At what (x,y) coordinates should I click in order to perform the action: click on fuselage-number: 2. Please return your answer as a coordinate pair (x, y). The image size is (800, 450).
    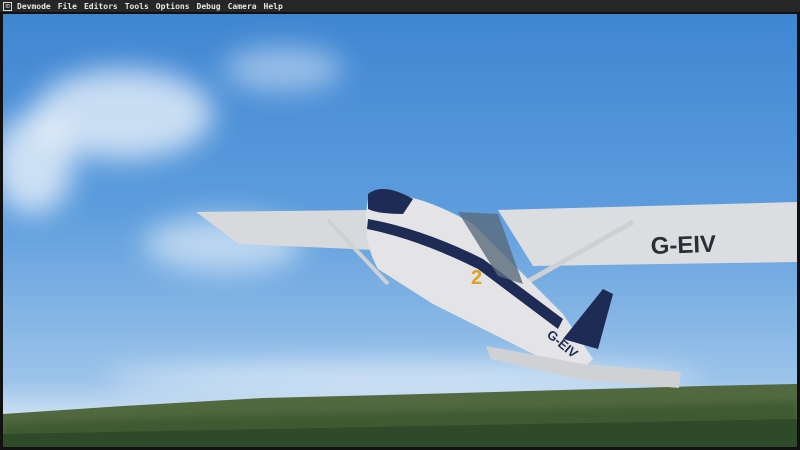
    Looking at the image, I should click on (476, 278).